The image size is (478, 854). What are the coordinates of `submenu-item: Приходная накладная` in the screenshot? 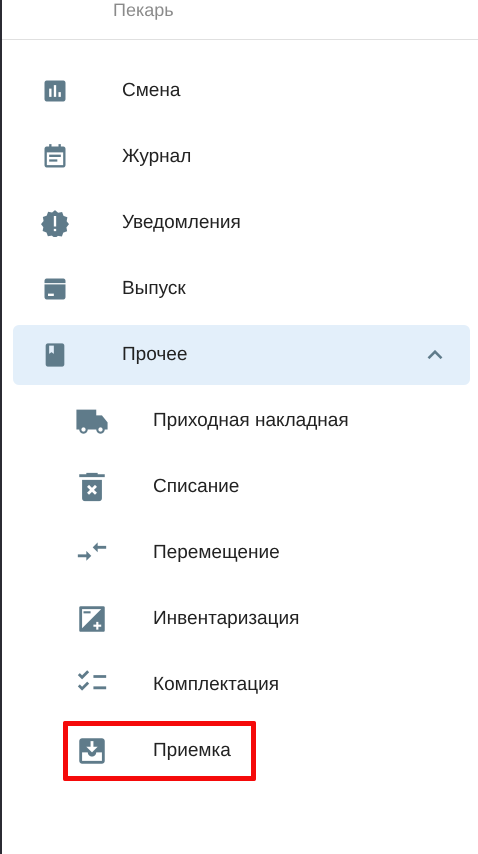 It's located at (218, 421).